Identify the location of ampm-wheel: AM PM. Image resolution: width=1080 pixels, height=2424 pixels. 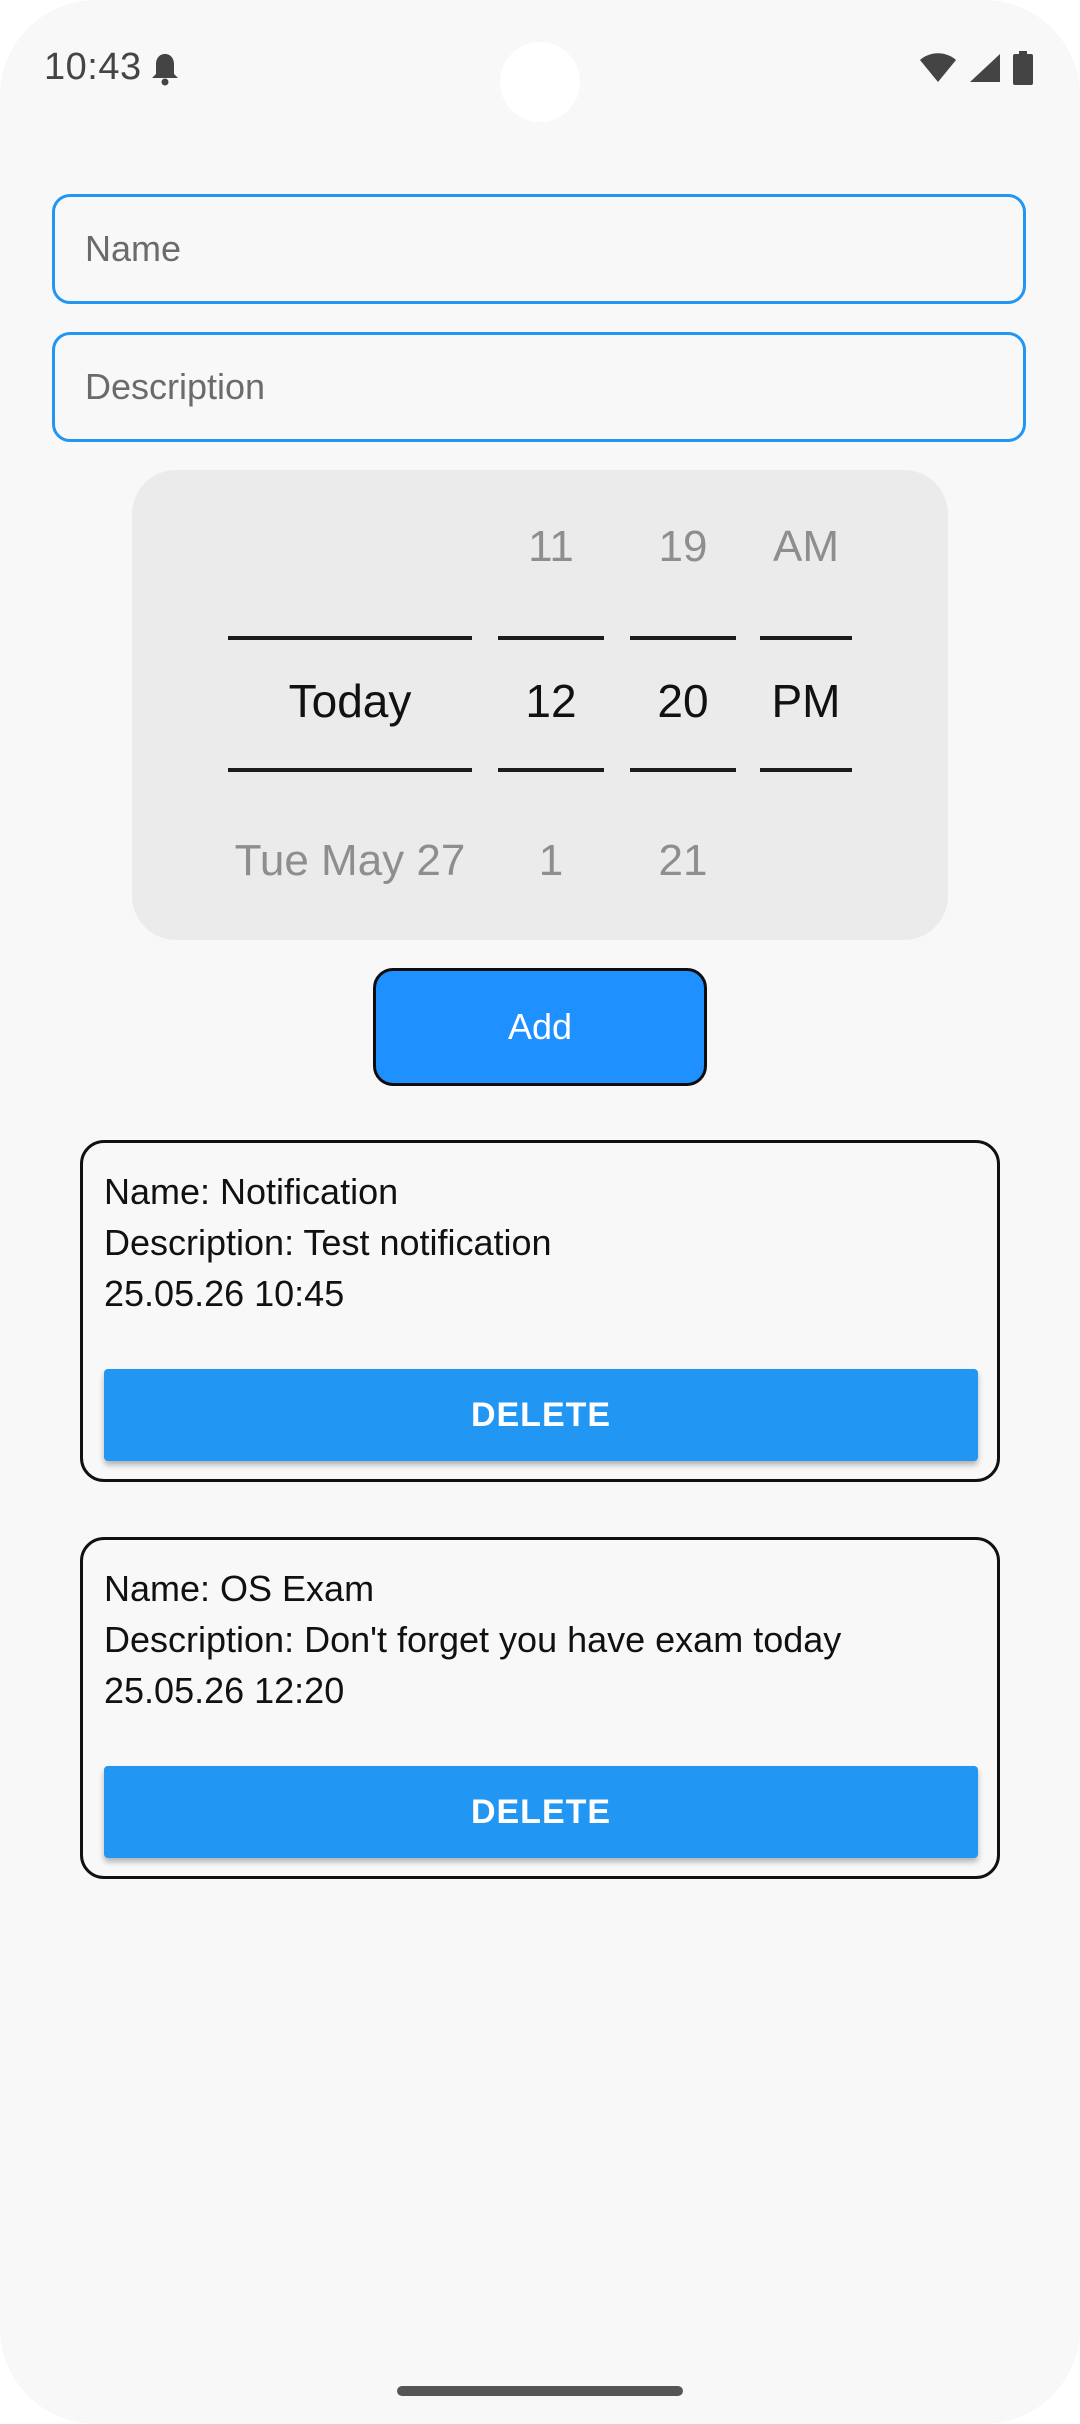
(806, 705).